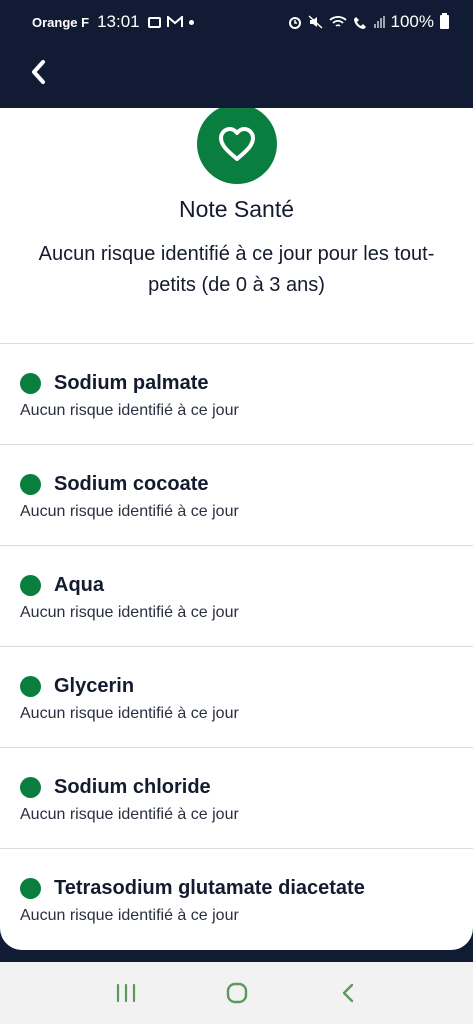  I want to click on home-icon, so click(236, 993).